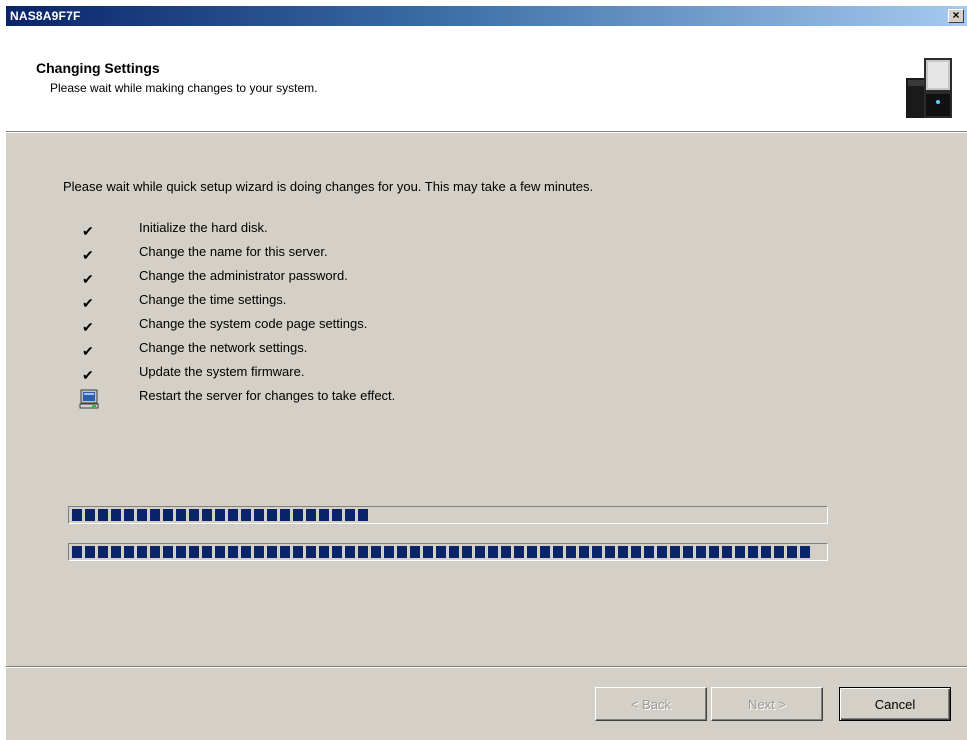  Describe the element at coordinates (426, 352) in the screenshot. I see `step-item: ✔ Change the network settings.` at that location.